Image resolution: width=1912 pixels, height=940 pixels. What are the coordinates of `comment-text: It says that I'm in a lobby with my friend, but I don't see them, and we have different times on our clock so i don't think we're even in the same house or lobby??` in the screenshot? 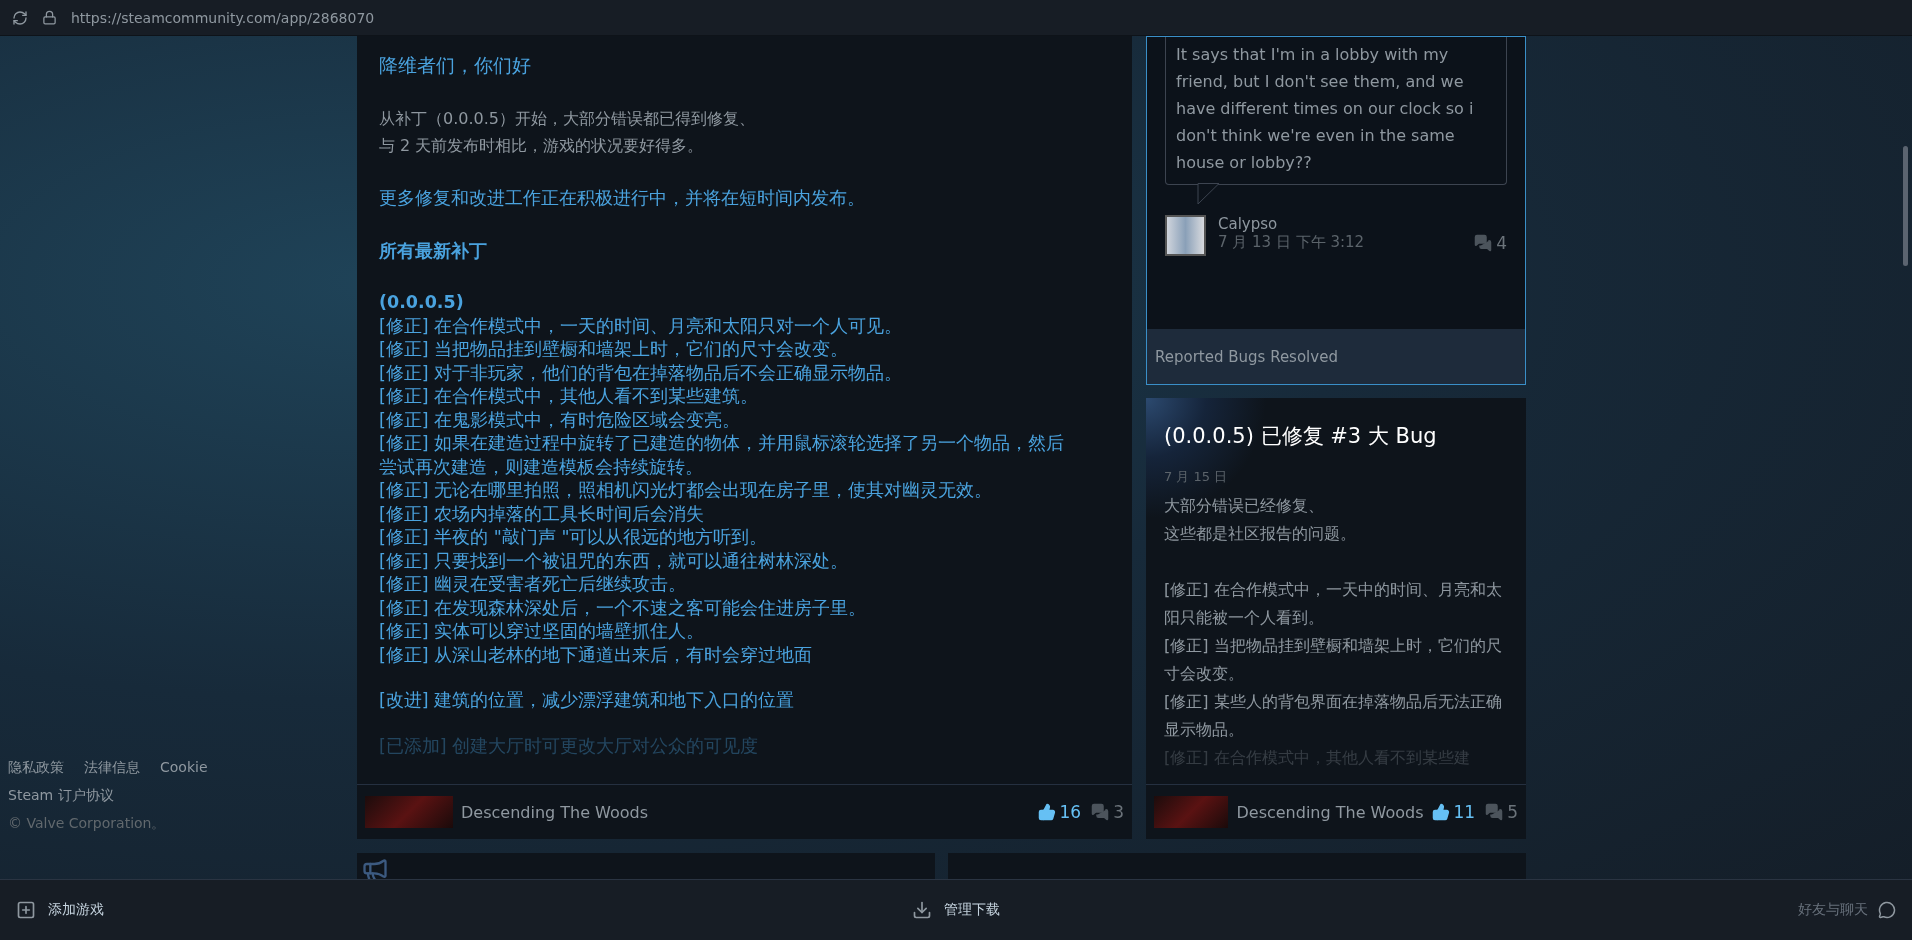 It's located at (1325, 108).